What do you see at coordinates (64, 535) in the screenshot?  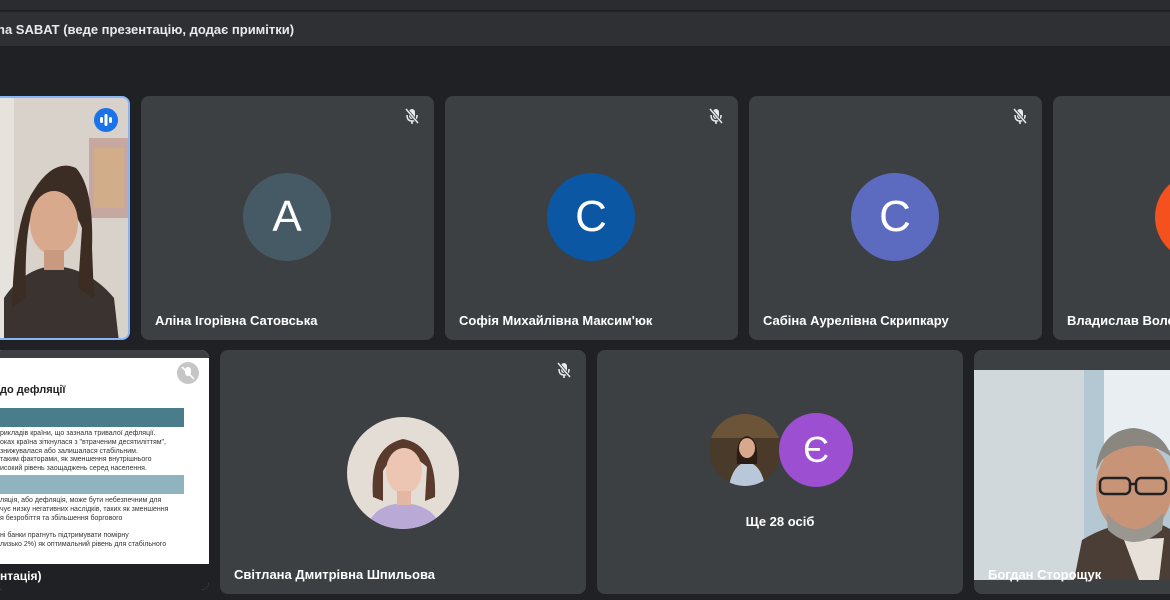 I see `slide-line: ні банки прагнуть підтримувати помірну` at bounding box center [64, 535].